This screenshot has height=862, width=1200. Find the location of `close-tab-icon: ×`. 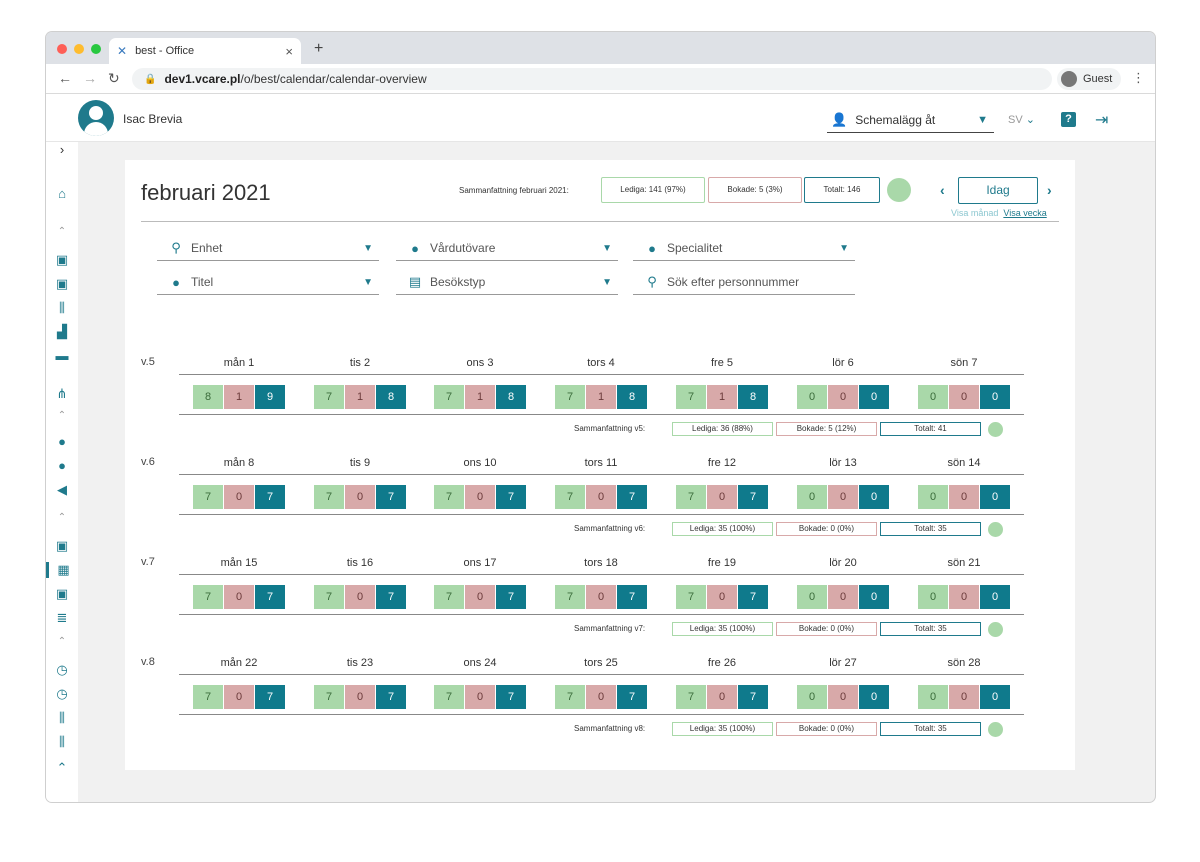

close-tab-icon: × is located at coordinates (289, 51).